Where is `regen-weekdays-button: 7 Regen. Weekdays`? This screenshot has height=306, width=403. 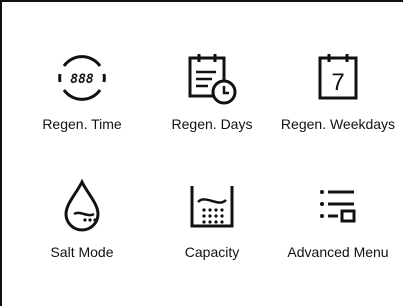
regen-weekdays-button: 7 Regen. Weekdays is located at coordinates (338, 91).